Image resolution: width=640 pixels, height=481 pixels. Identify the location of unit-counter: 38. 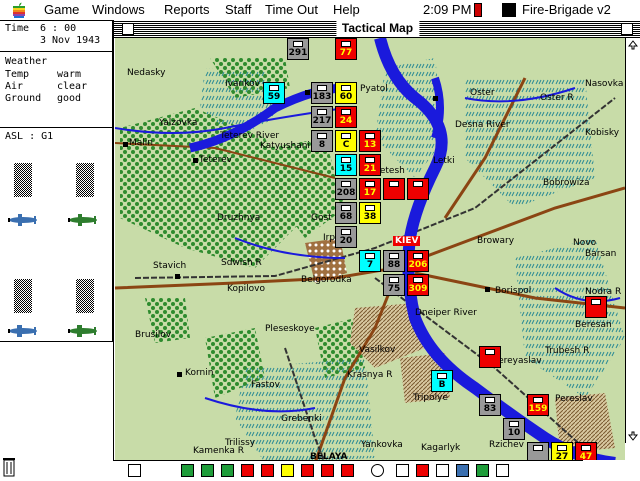
(370, 213).